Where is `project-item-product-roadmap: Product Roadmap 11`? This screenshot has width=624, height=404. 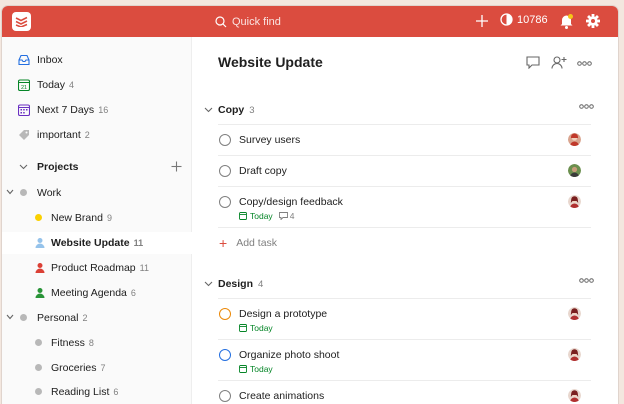 project-item-product-roadmap: Product Roadmap 11 is located at coordinates (97, 268).